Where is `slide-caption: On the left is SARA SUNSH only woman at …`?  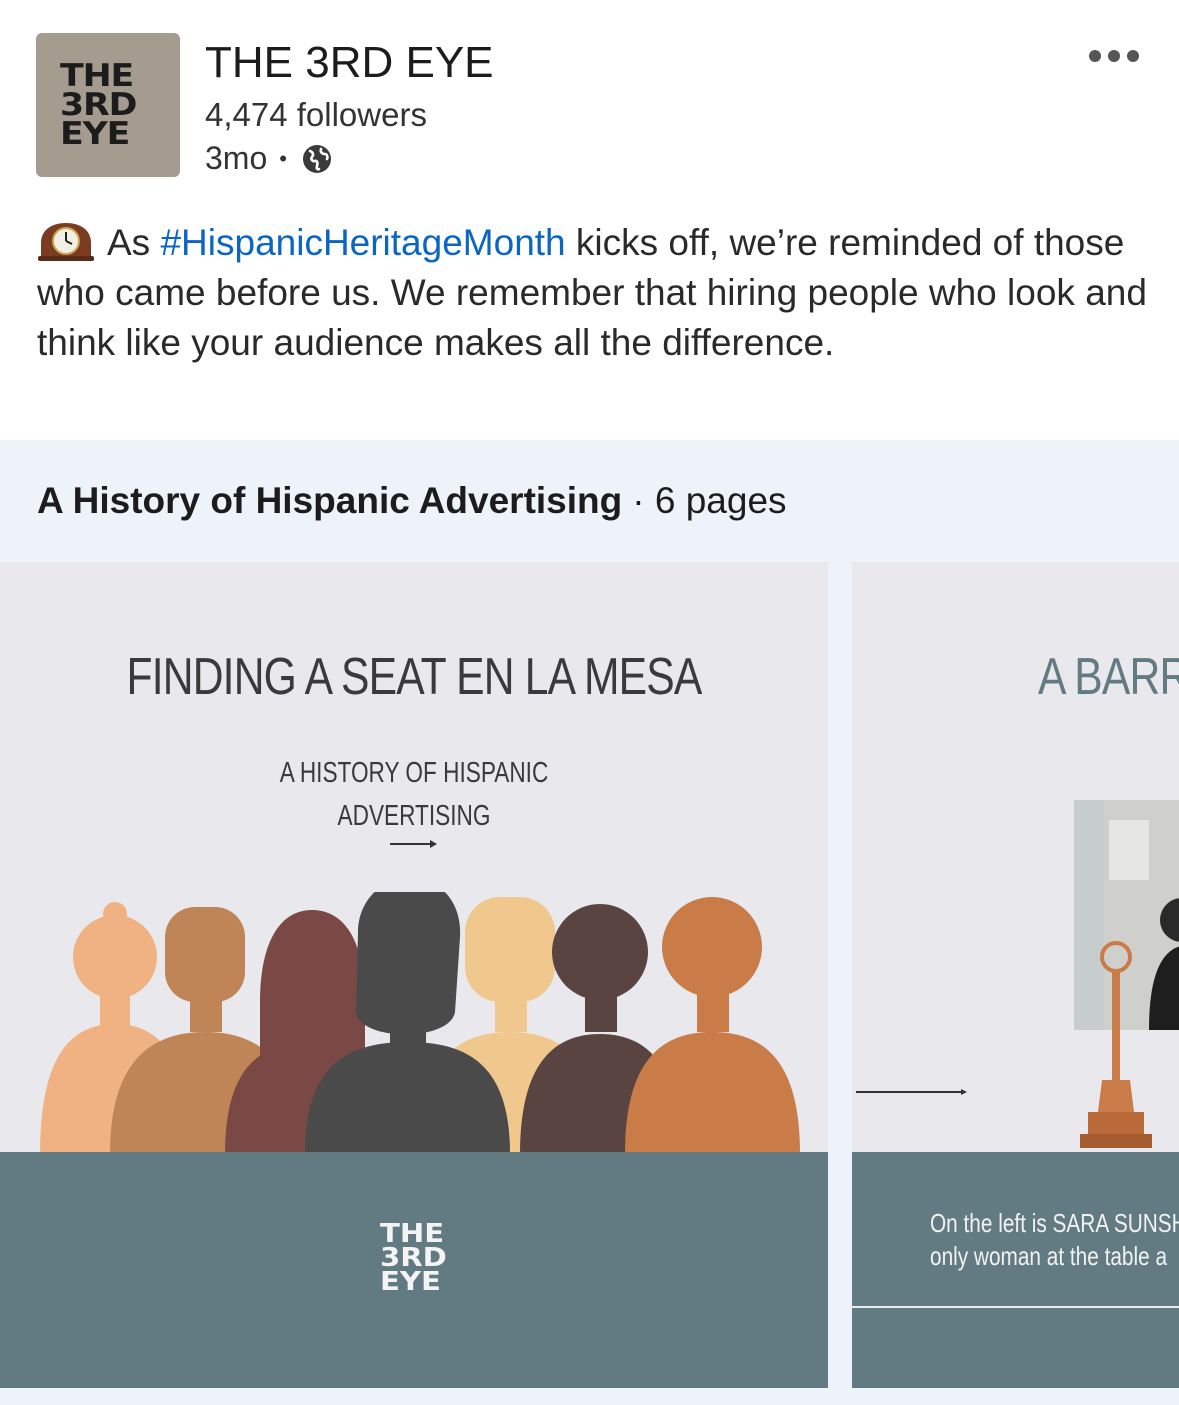 slide-caption: On the left is SARA SUNSH only woman at … is located at coordinates (1054, 1240).